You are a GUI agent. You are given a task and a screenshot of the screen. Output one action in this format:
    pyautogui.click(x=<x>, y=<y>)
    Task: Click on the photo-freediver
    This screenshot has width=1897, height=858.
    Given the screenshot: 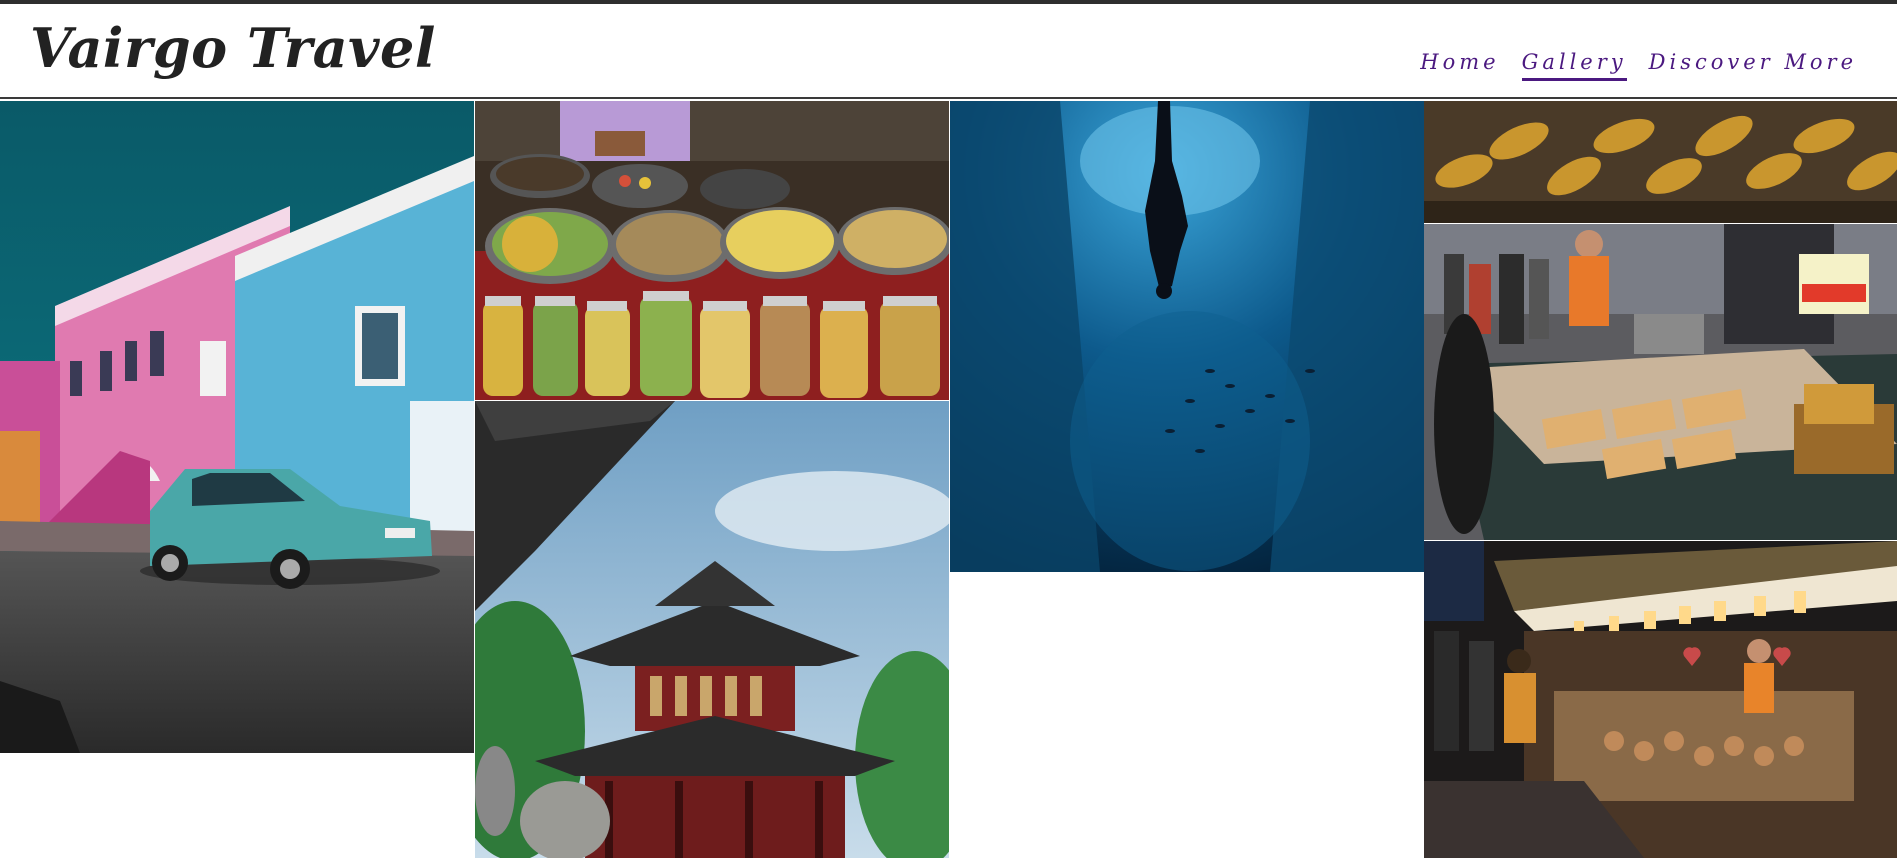 What is the action you would take?
    pyautogui.click(x=1187, y=336)
    